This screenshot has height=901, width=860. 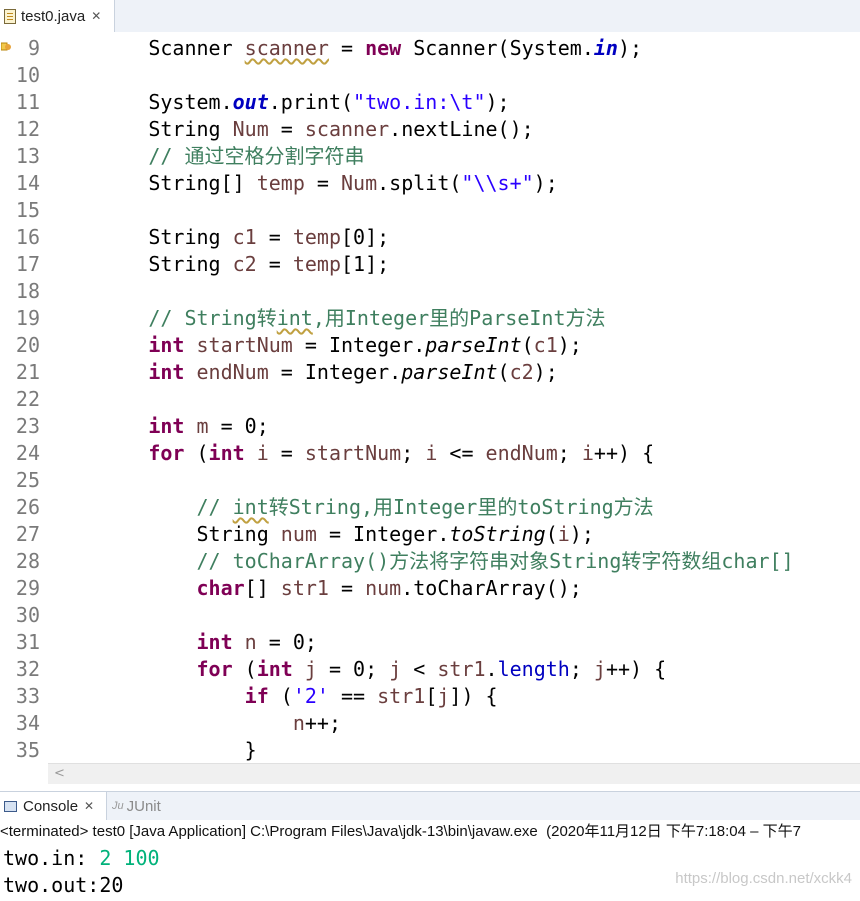 I want to click on code-line: int m = 0;, so click(x=160, y=426).